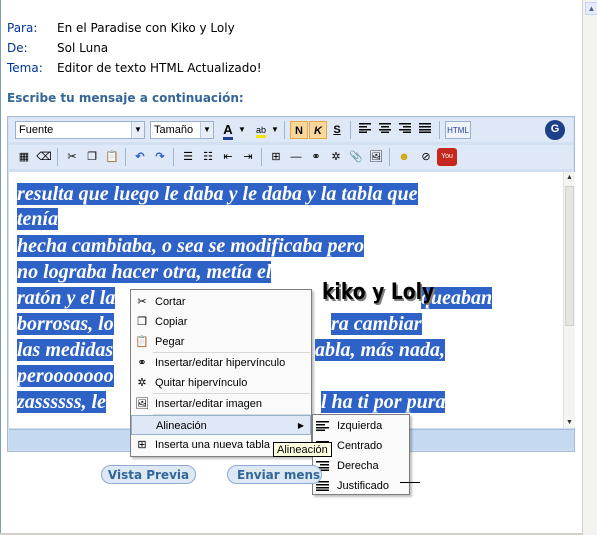 The image size is (597, 535). What do you see at coordinates (376, 324) in the screenshot?
I see `content-line-tail: ra cambiar` at bounding box center [376, 324].